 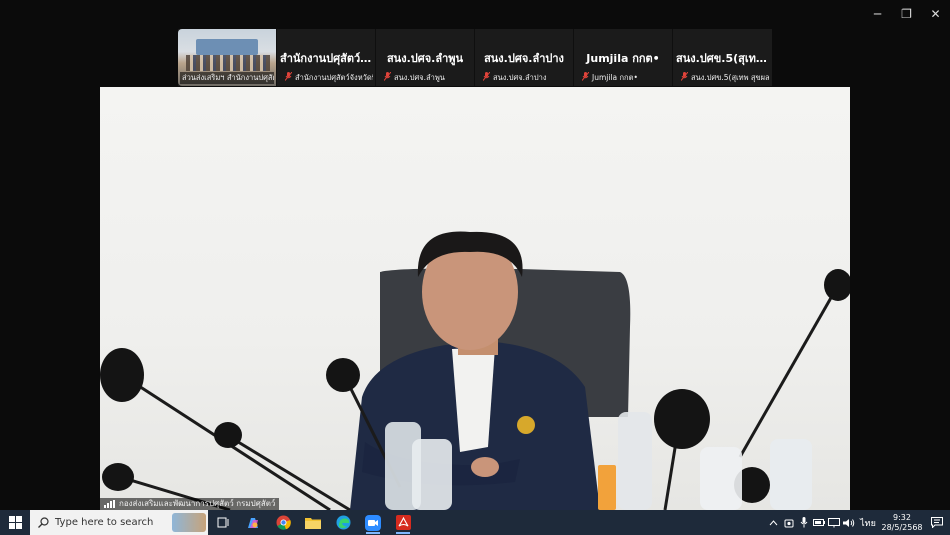 I want to click on participant-video-thumbnail, so click(x=227, y=47).